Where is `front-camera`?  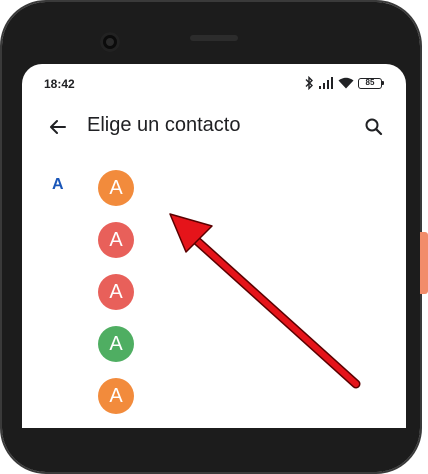
front-camera is located at coordinates (110, 42).